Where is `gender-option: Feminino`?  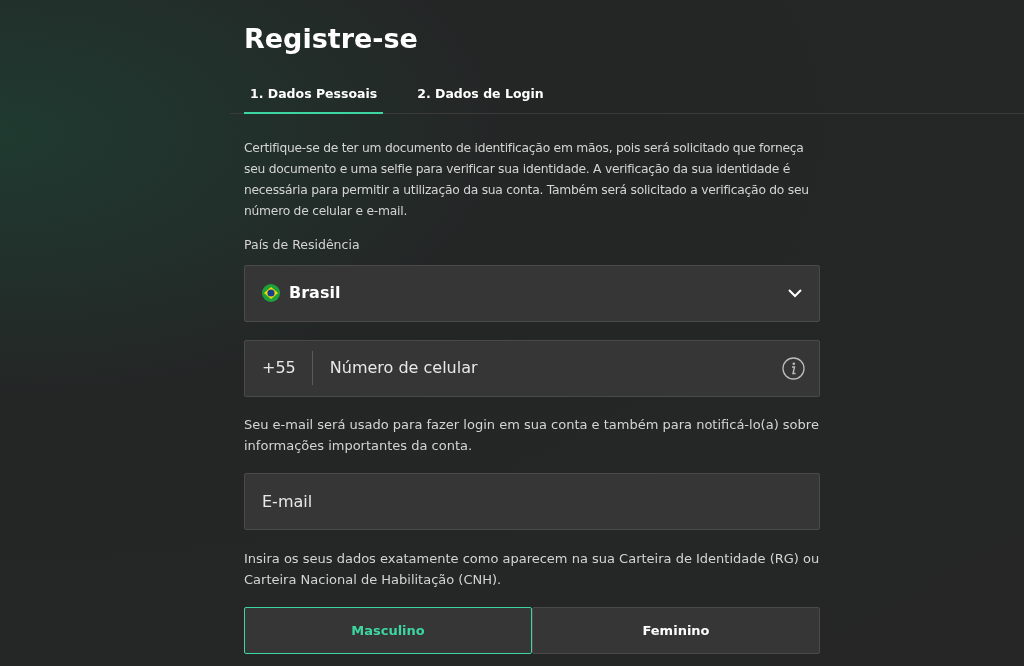 gender-option: Feminino is located at coordinates (676, 630).